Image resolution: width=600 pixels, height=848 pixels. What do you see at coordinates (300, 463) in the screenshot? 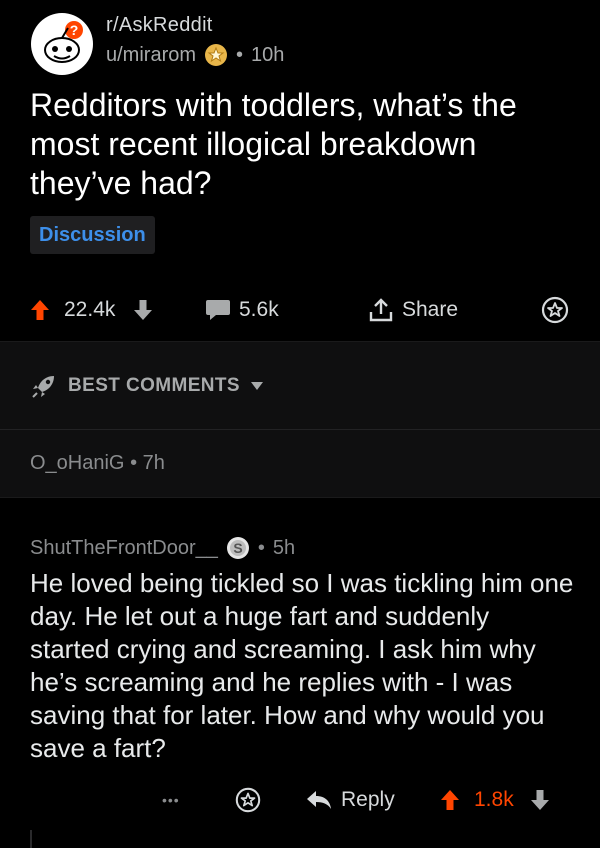
I see `collapsed-comment: O_oHaniG • 7h` at bounding box center [300, 463].